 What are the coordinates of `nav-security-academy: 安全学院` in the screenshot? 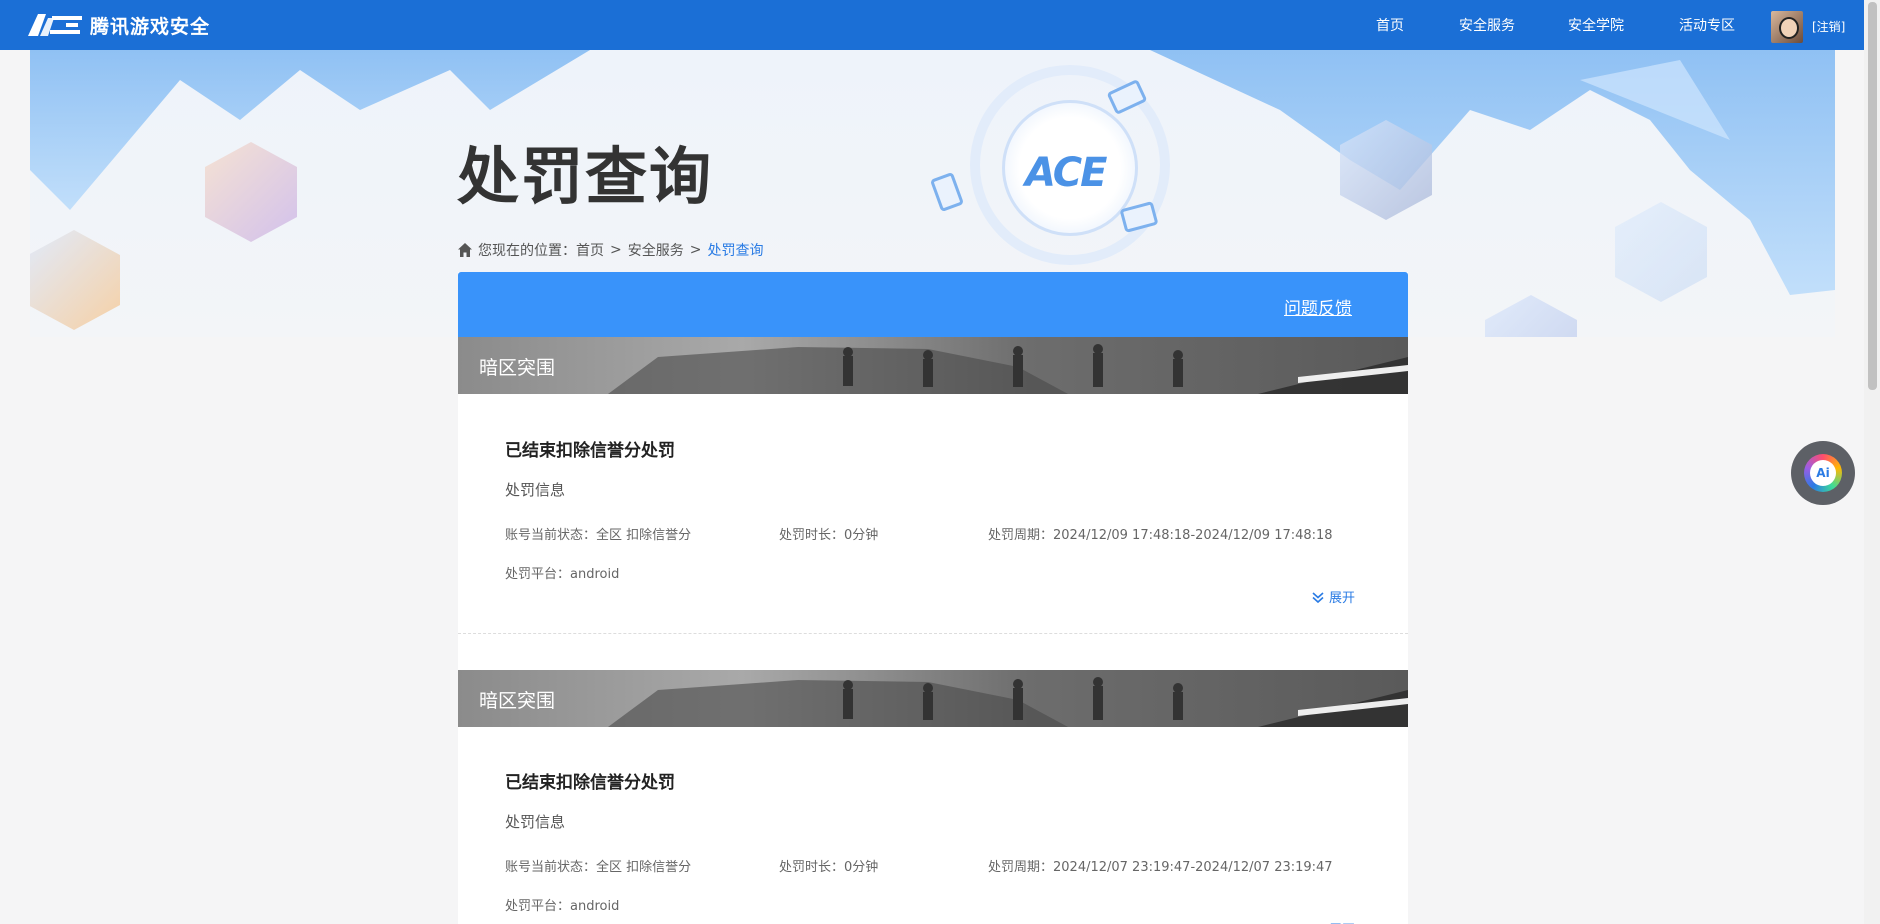 It's located at (1596, 25).